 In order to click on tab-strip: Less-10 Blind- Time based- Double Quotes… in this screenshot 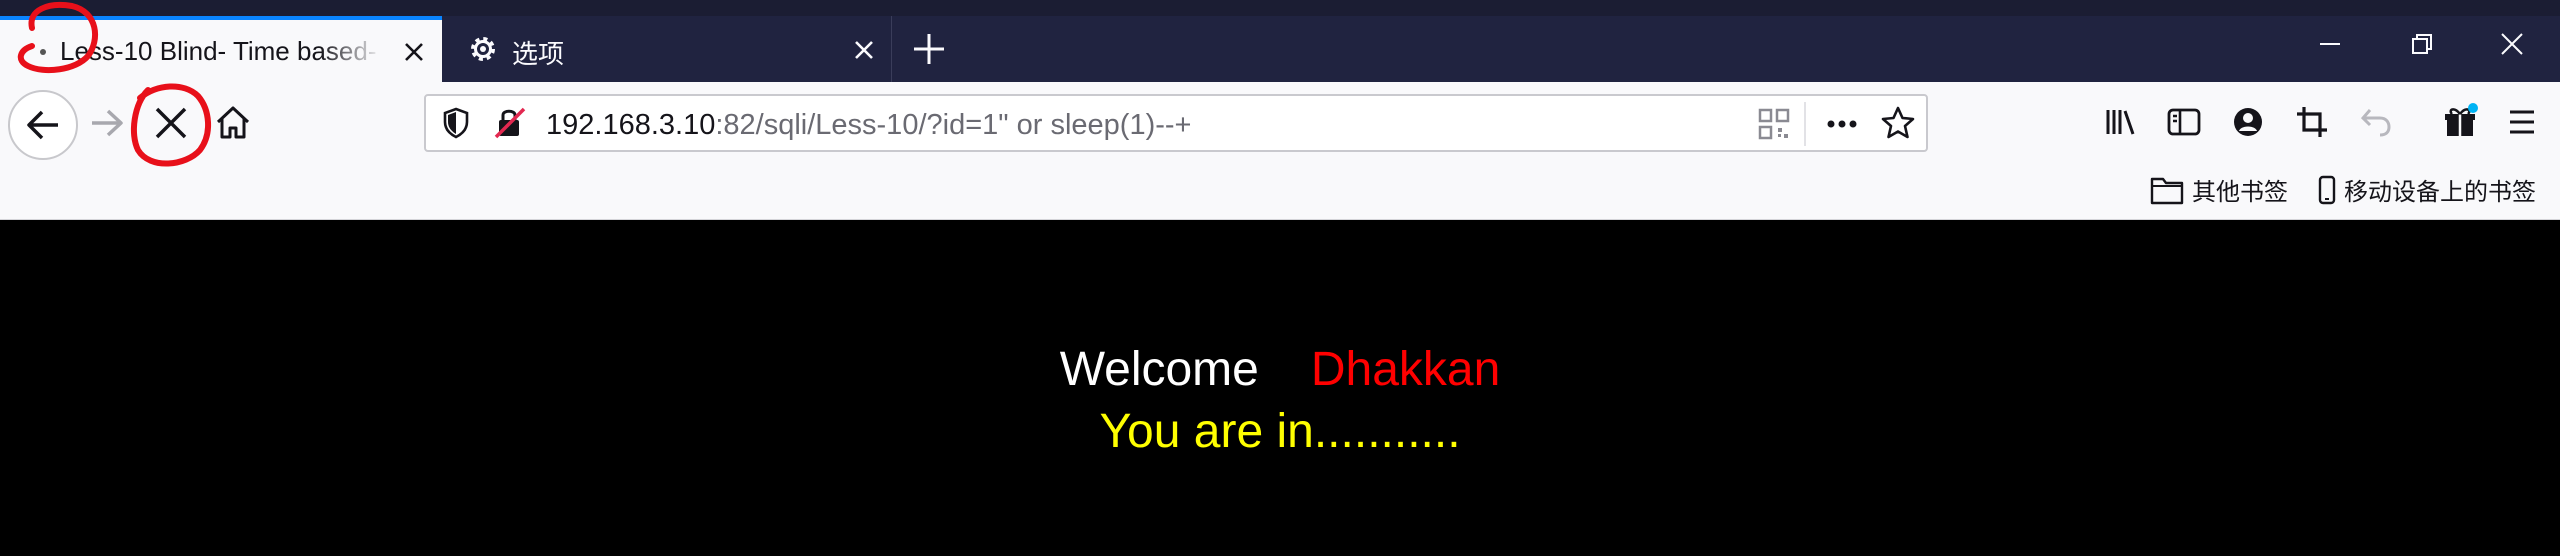, I will do `click(1280, 41)`.